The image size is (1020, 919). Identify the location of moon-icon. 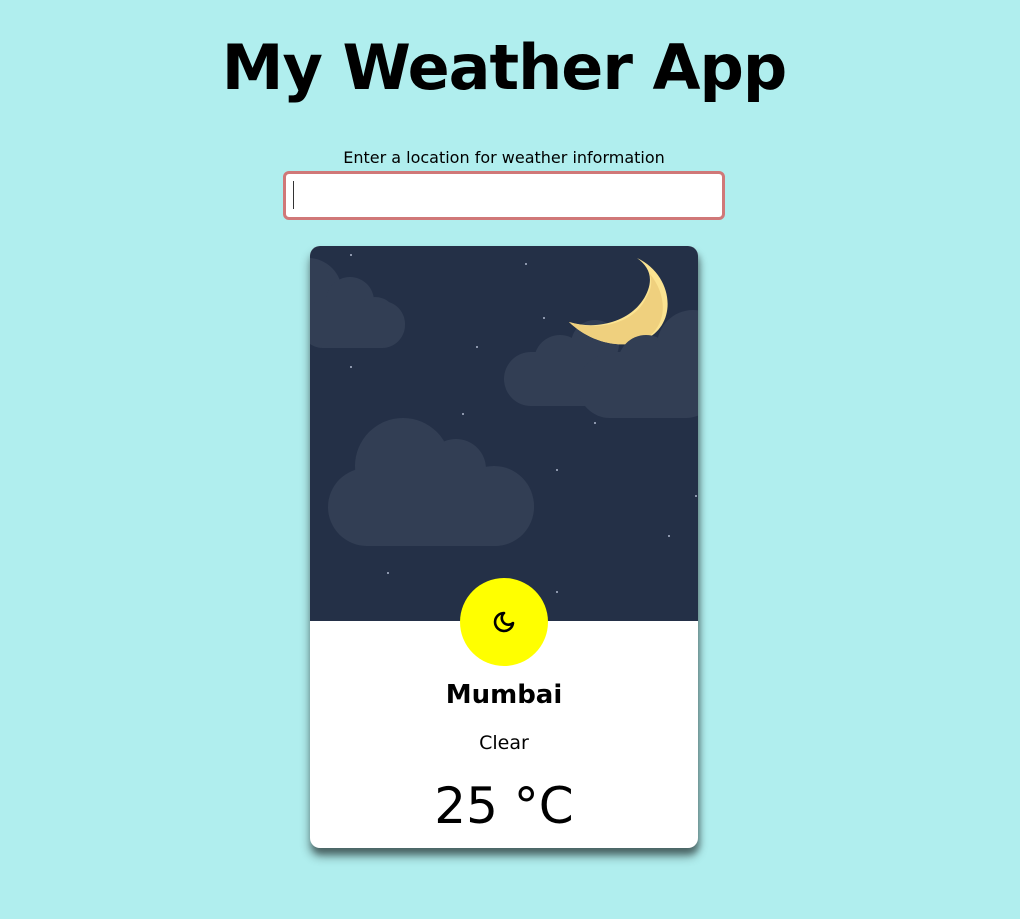
(504, 622).